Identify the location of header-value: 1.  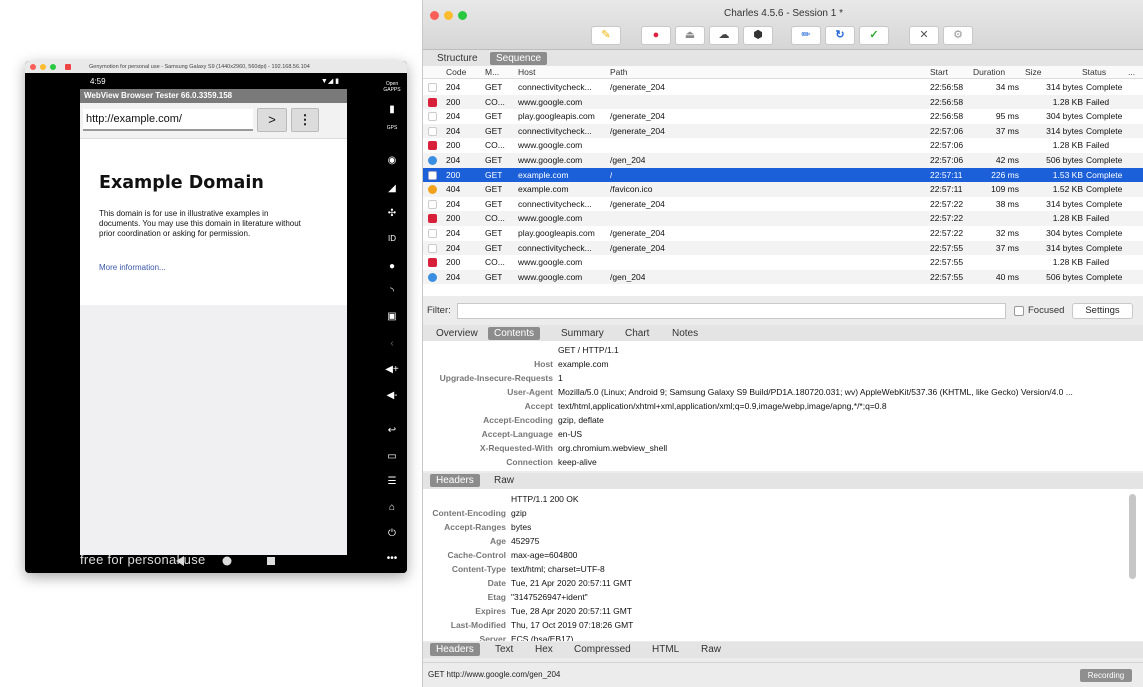
(560, 378).